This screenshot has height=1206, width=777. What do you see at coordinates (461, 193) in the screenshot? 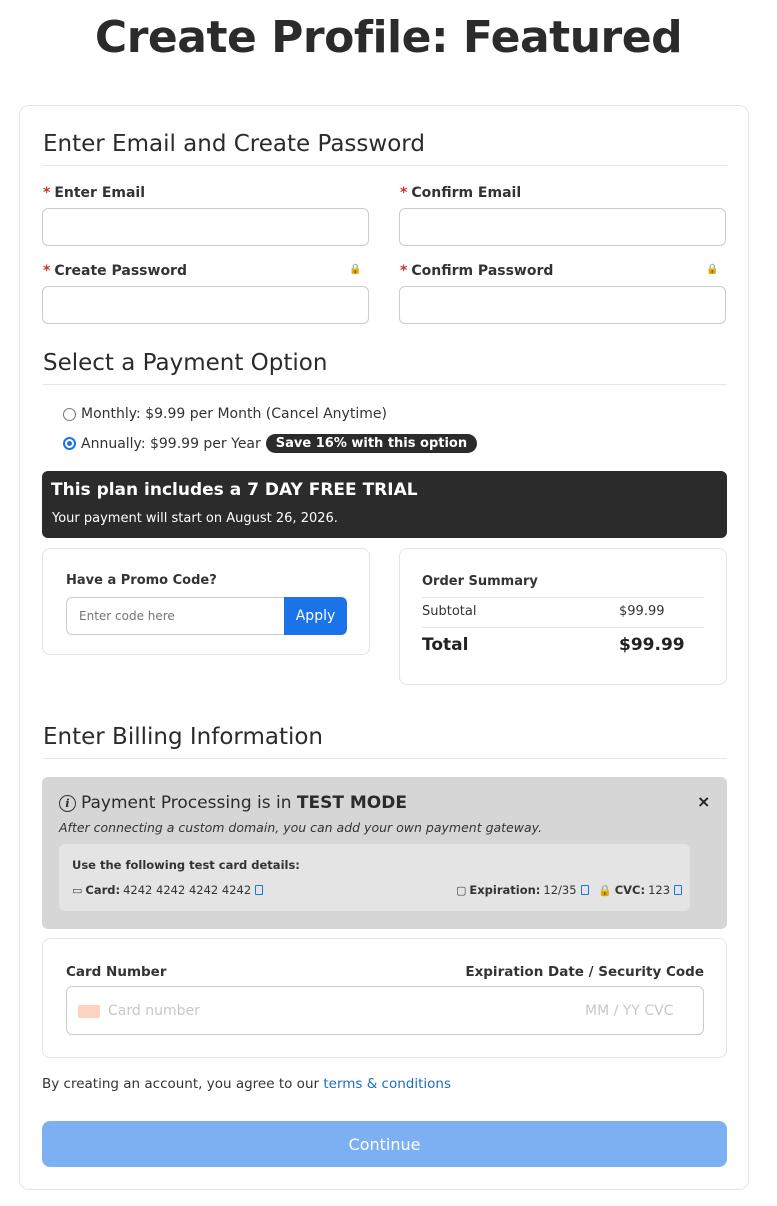
I see `confirm-email-label: * Confirm Email` at bounding box center [461, 193].